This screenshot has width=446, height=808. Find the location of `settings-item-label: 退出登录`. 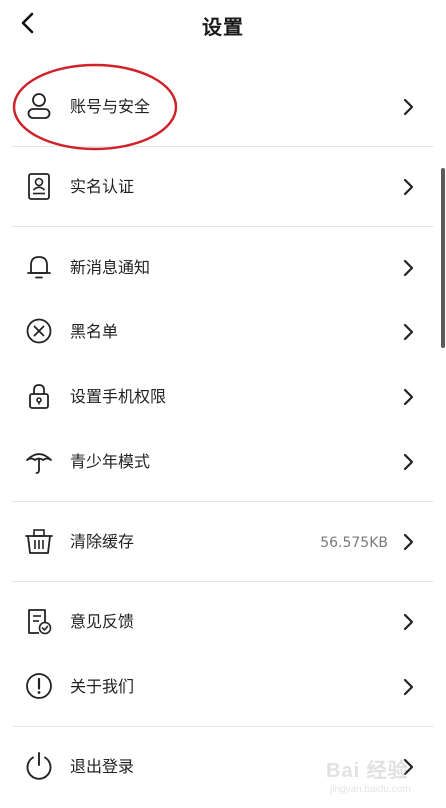

settings-item-label: 退出登录 is located at coordinates (102, 766).